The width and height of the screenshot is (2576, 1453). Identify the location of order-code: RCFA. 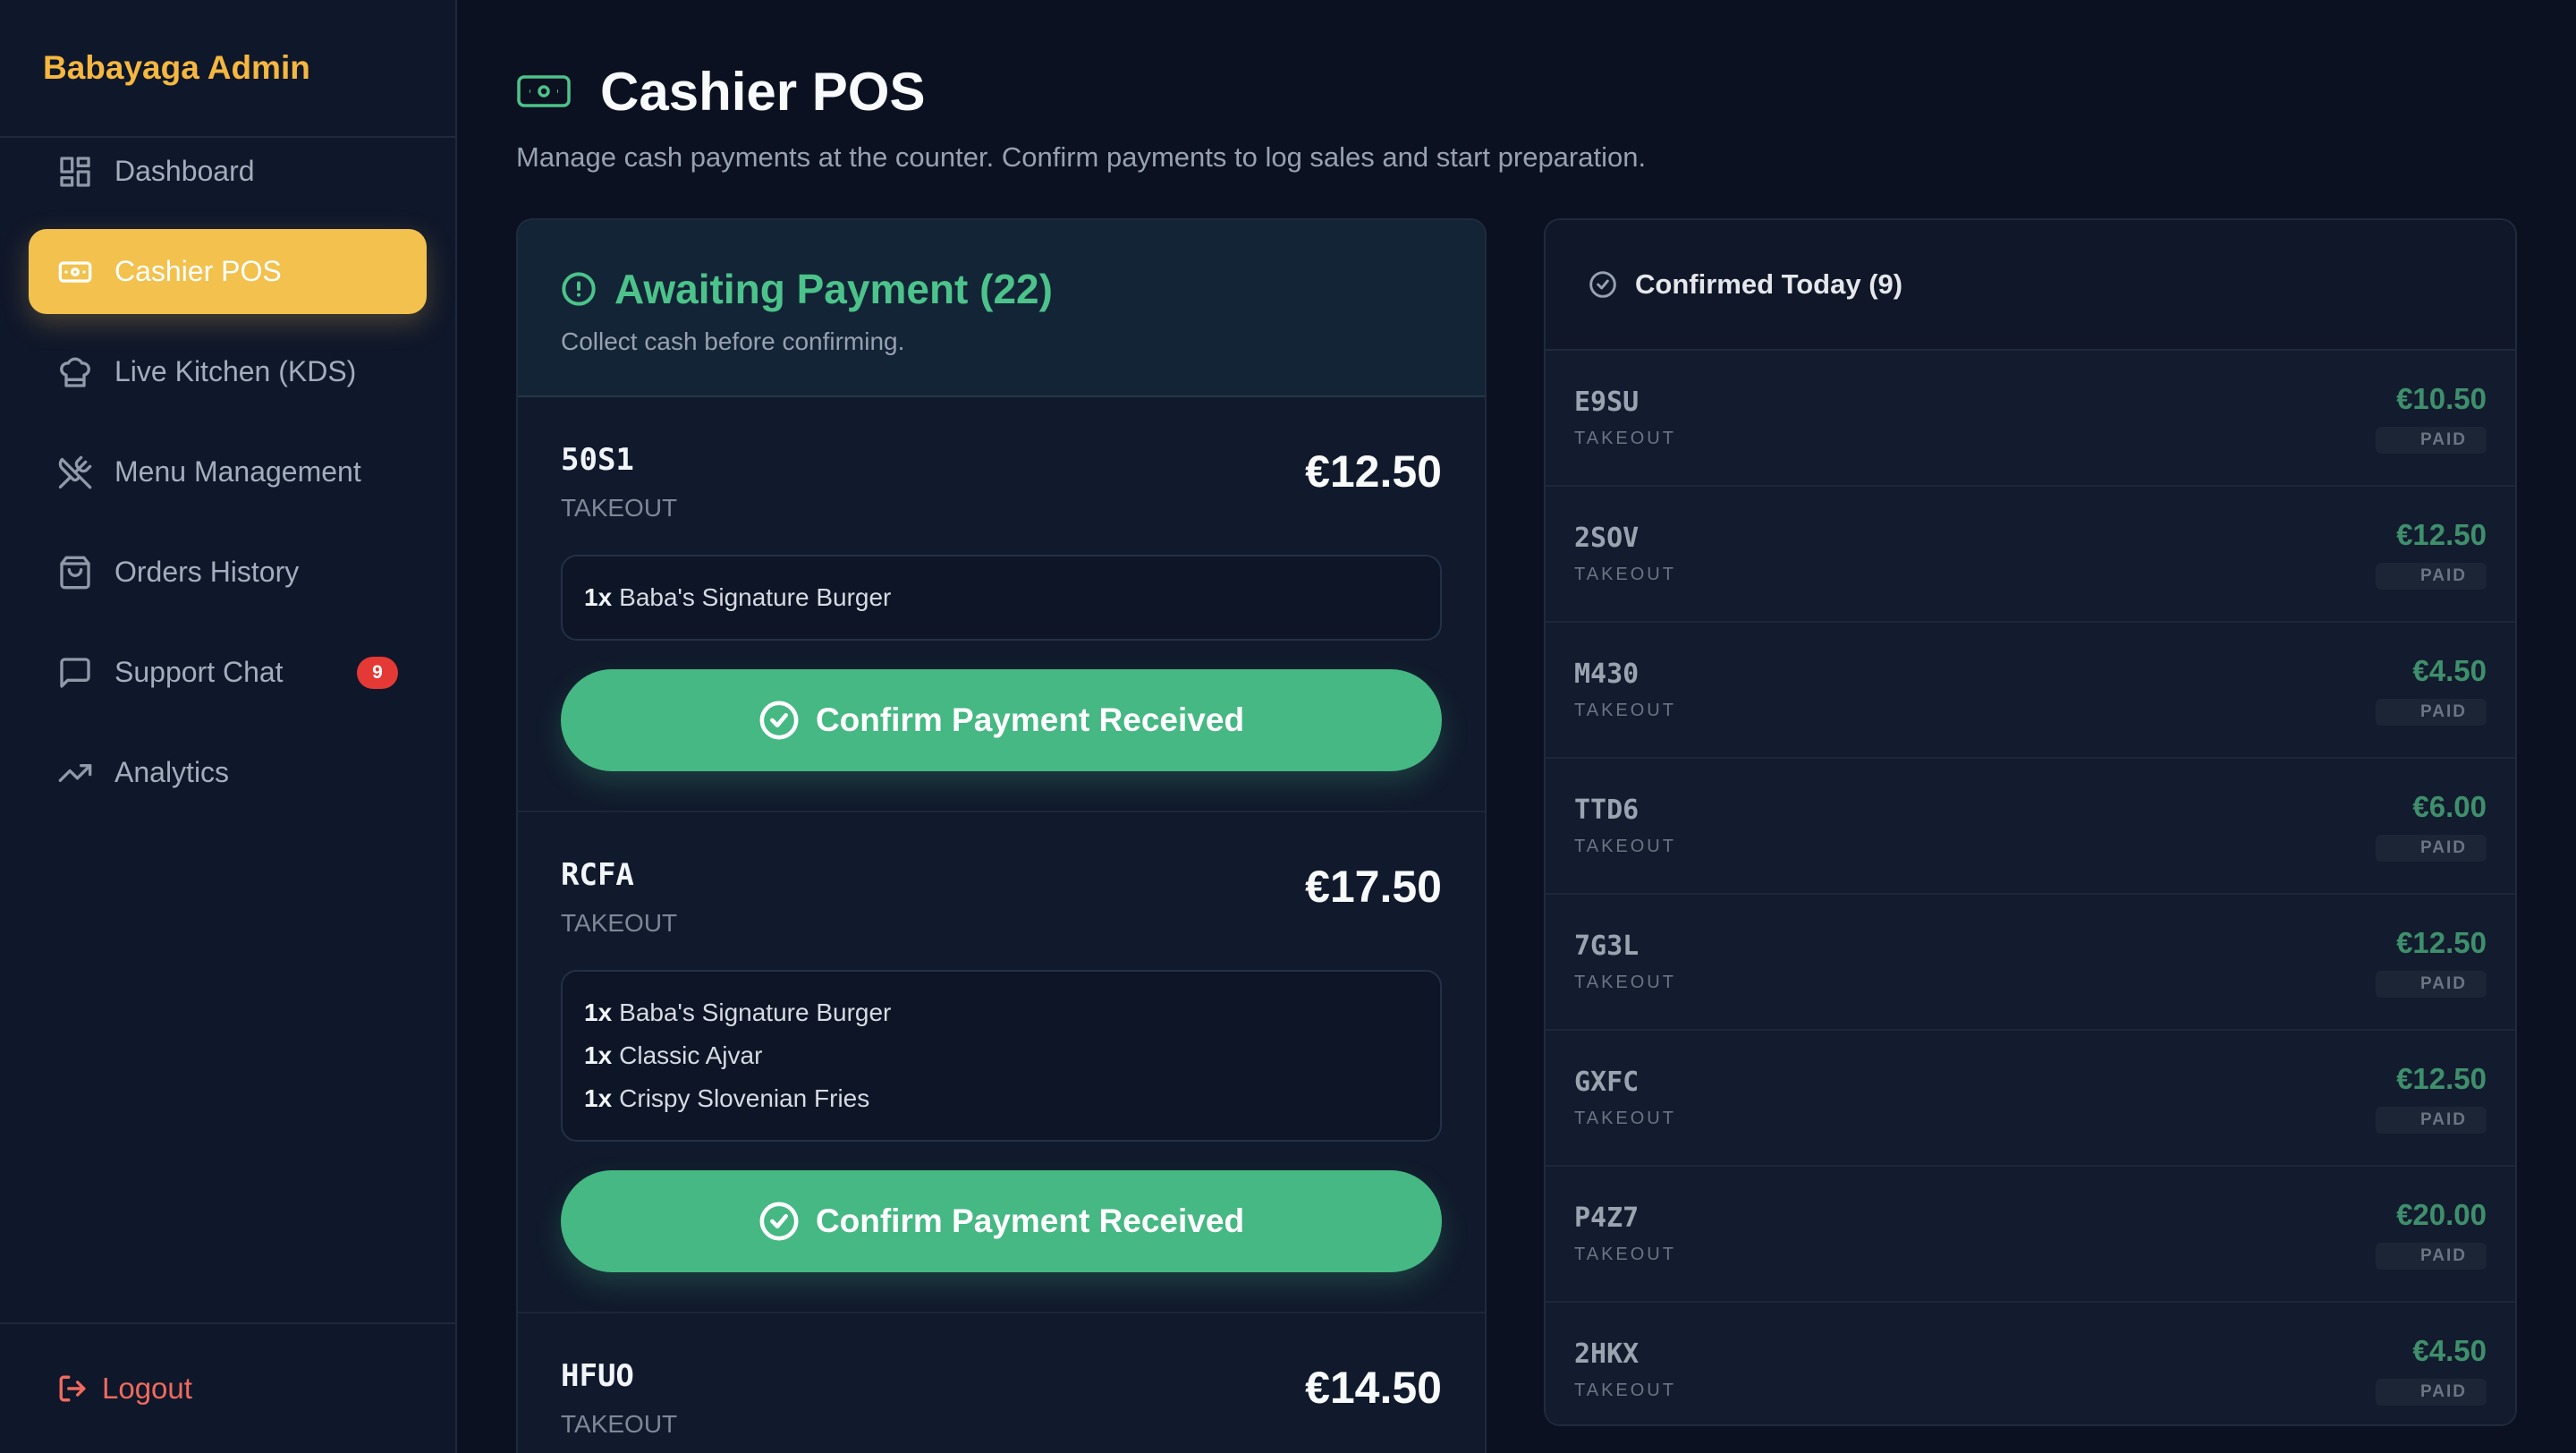
(597, 875).